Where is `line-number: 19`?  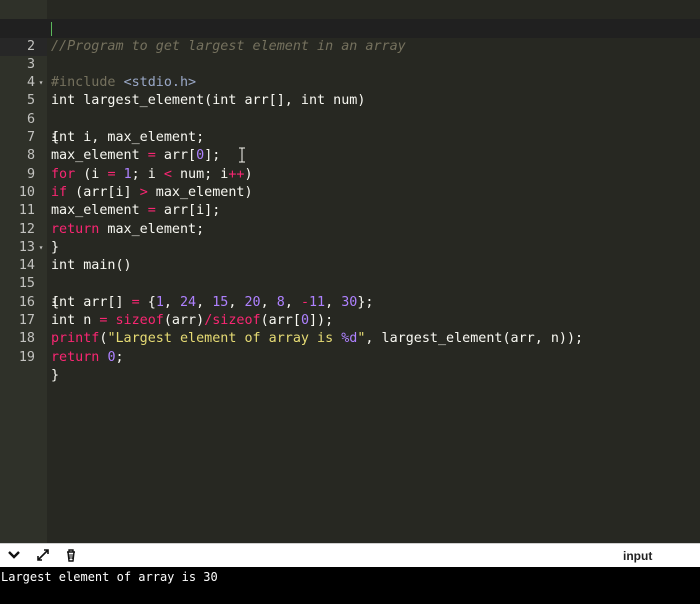
line-number: 19 is located at coordinates (26, 357).